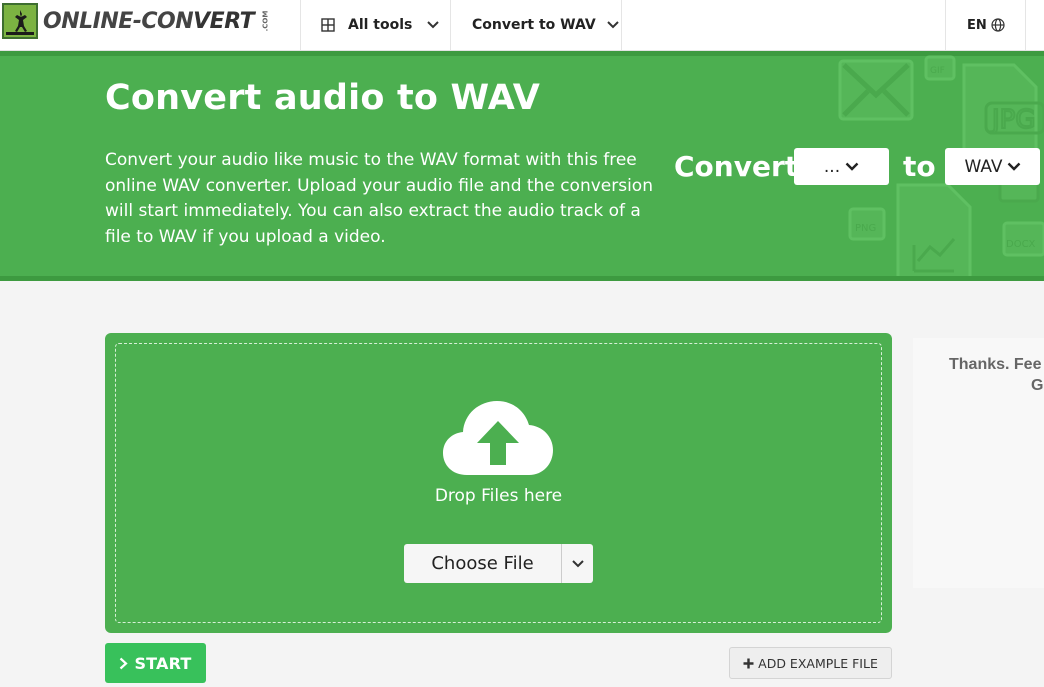 This screenshot has width=1044, height=687. I want to click on choose-file-button: Choose File, so click(483, 563).